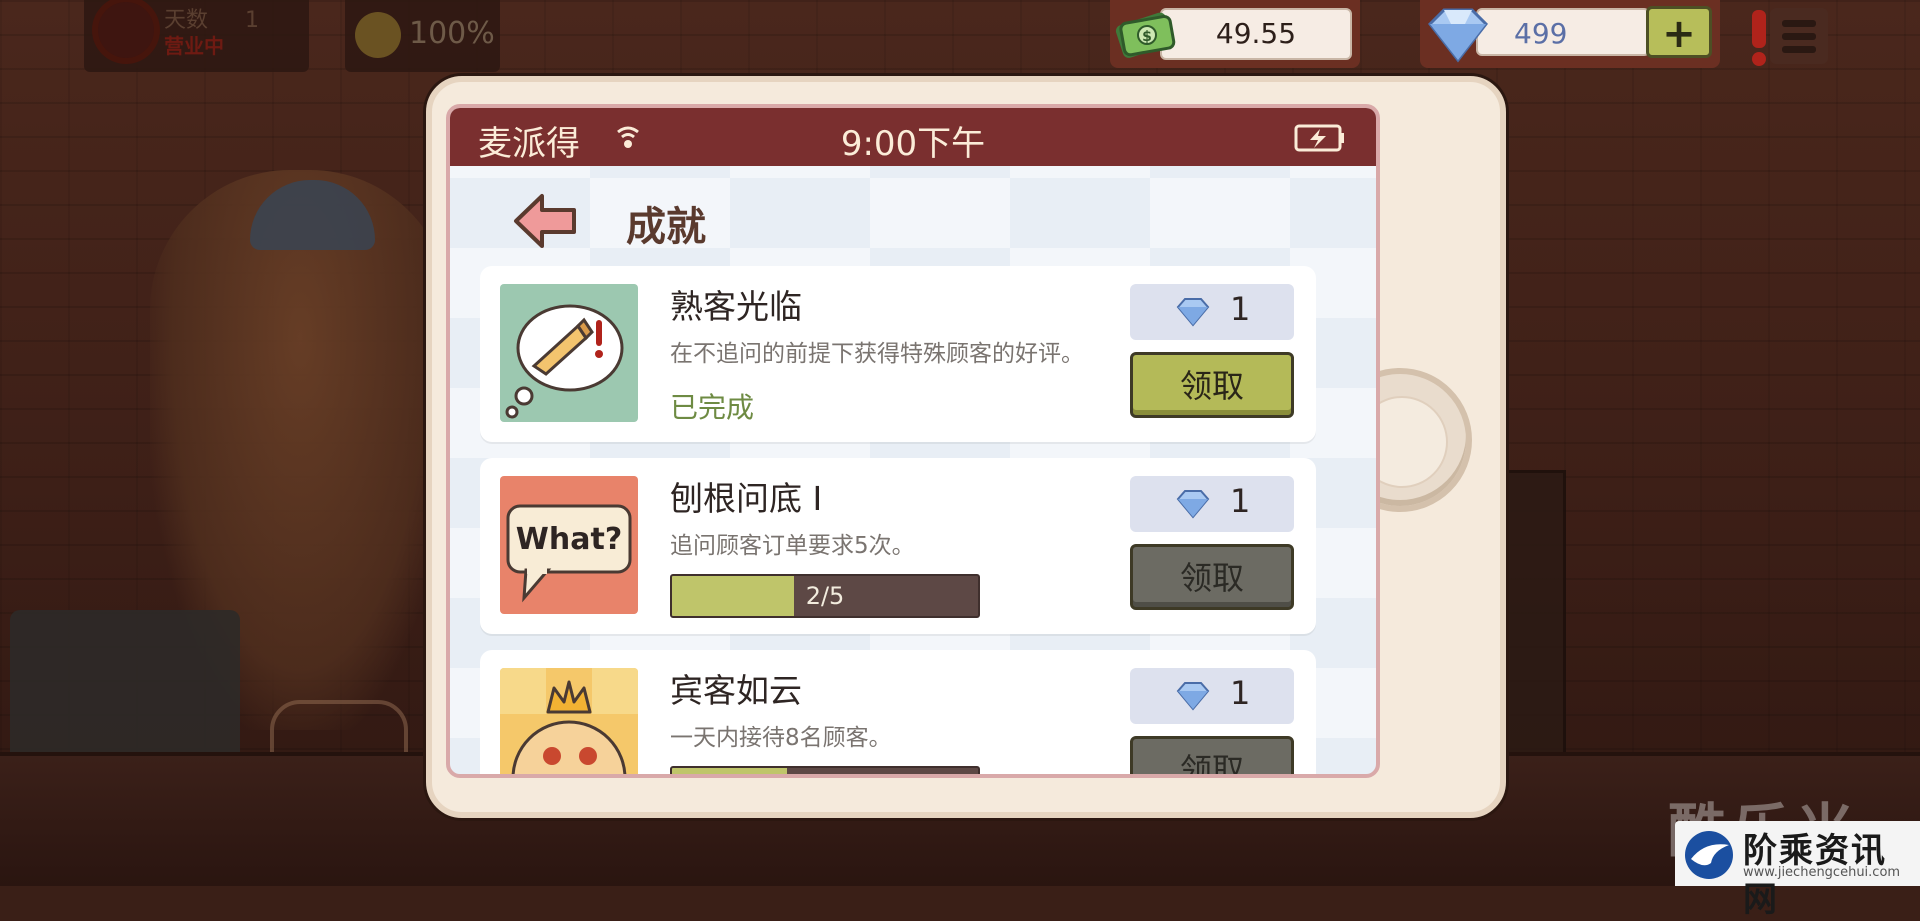  What do you see at coordinates (126, 30) in the screenshot?
I see `gear-icon` at bounding box center [126, 30].